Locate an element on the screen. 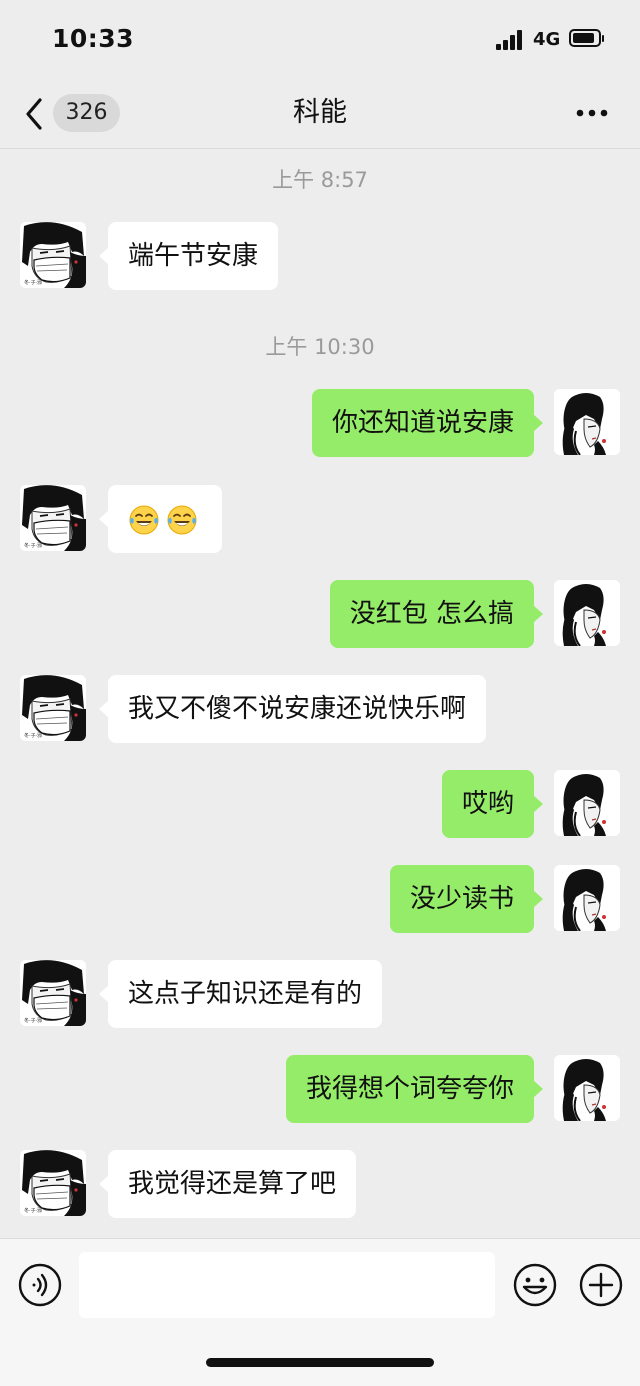 Image resolution: width=640 pixels, height=1386 pixels. home-indicator is located at coordinates (320, 1362).